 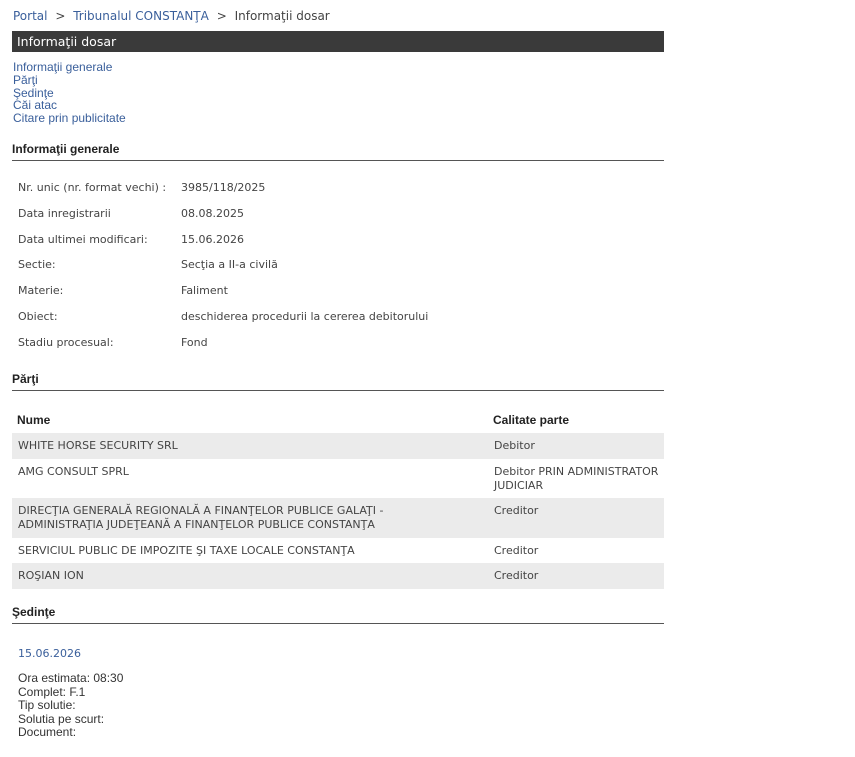 What do you see at coordinates (41, 291) in the screenshot?
I see `info-label: Materie:` at bounding box center [41, 291].